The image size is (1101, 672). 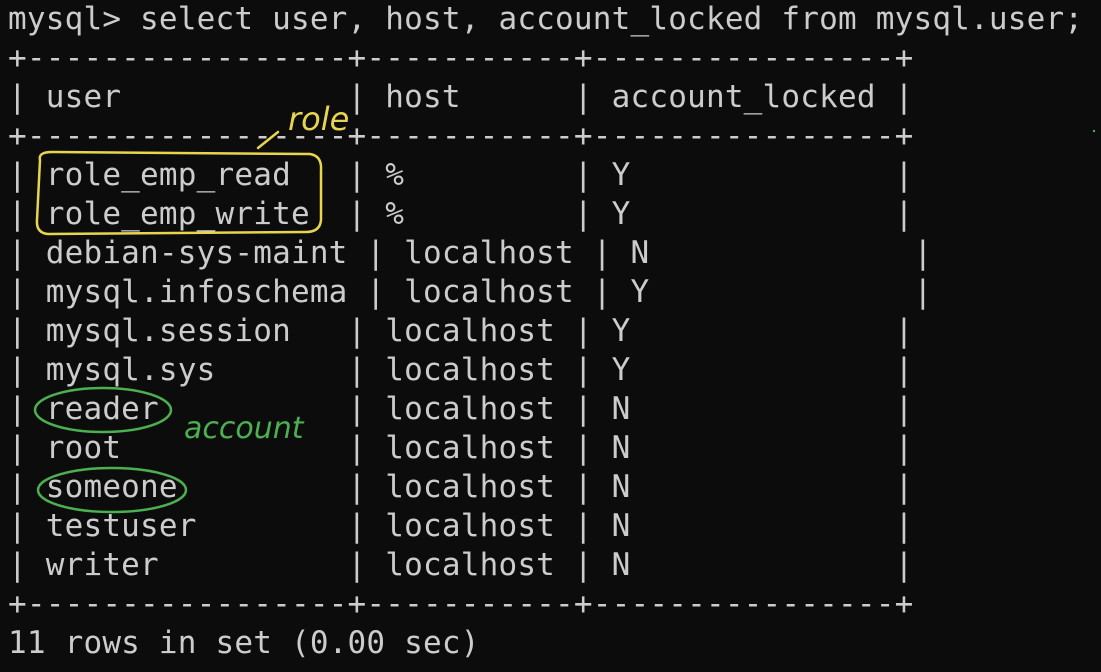 What do you see at coordinates (461, 214) in the screenshot?
I see `table-row: | role_emp_write | % | Y |` at bounding box center [461, 214].